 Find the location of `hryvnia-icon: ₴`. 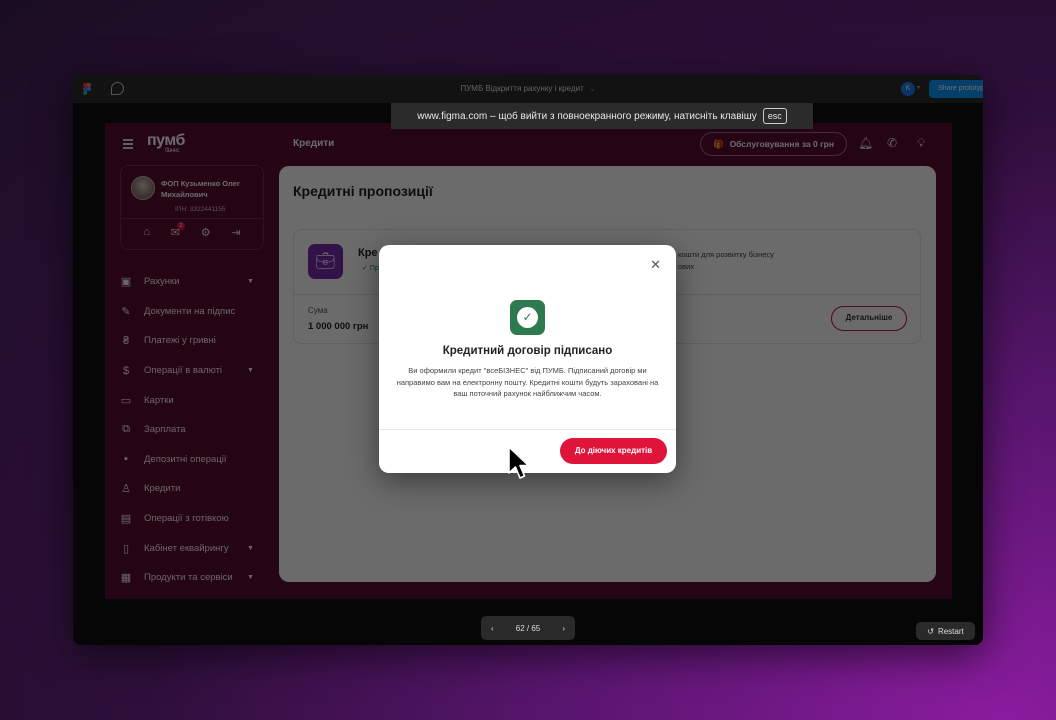

hryvnia-icon: ₴ is located at coordinates (126, 340).